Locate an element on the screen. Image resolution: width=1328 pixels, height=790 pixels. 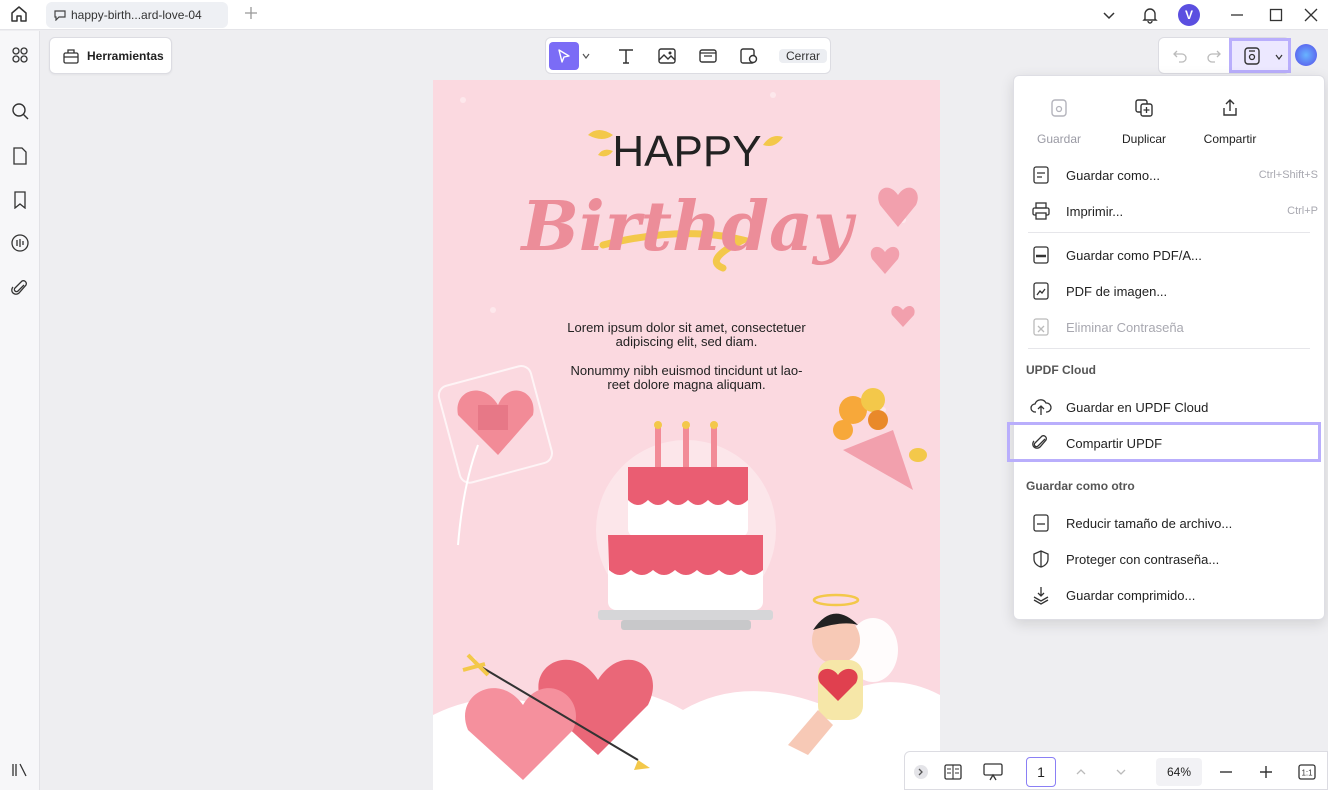
search-icon is located at coordinates (20, 111).